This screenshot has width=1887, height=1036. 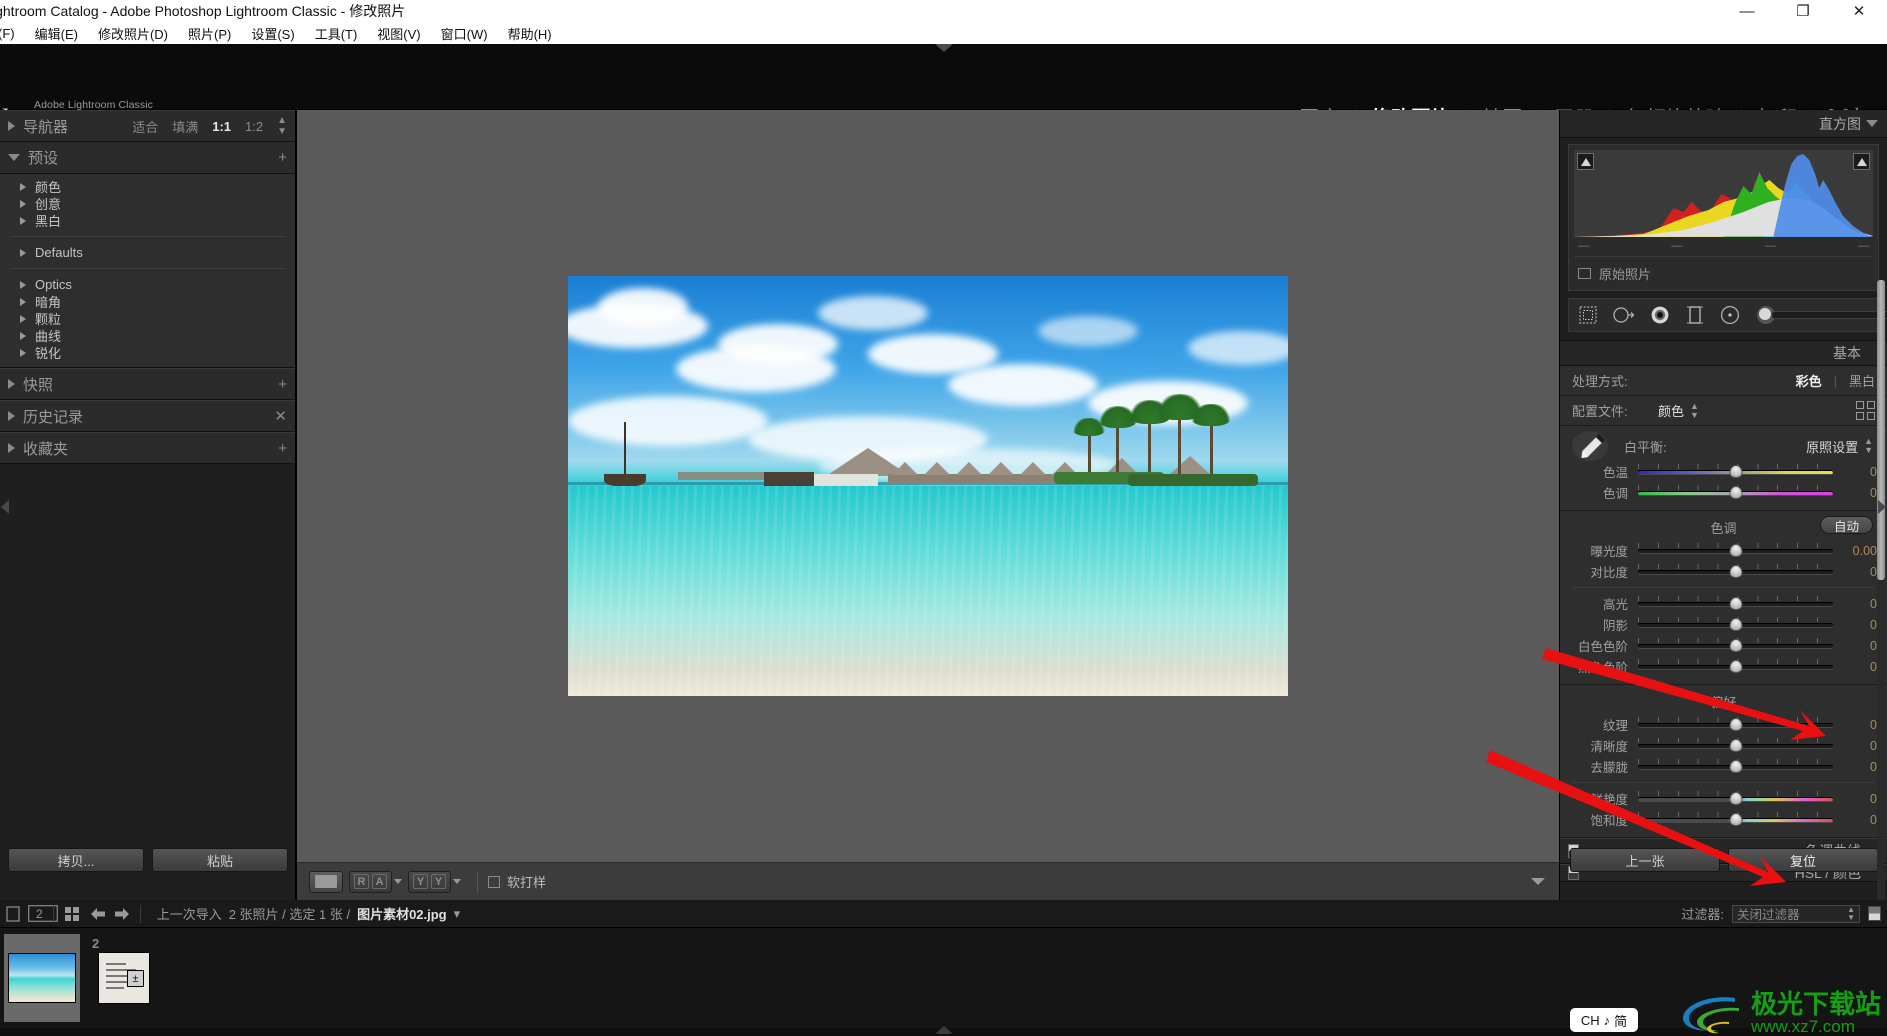 What do you see at coordinates (1584, 273) in the screenshot?
I see `original-photo-checkbox` at bounding box center [1584, 273].